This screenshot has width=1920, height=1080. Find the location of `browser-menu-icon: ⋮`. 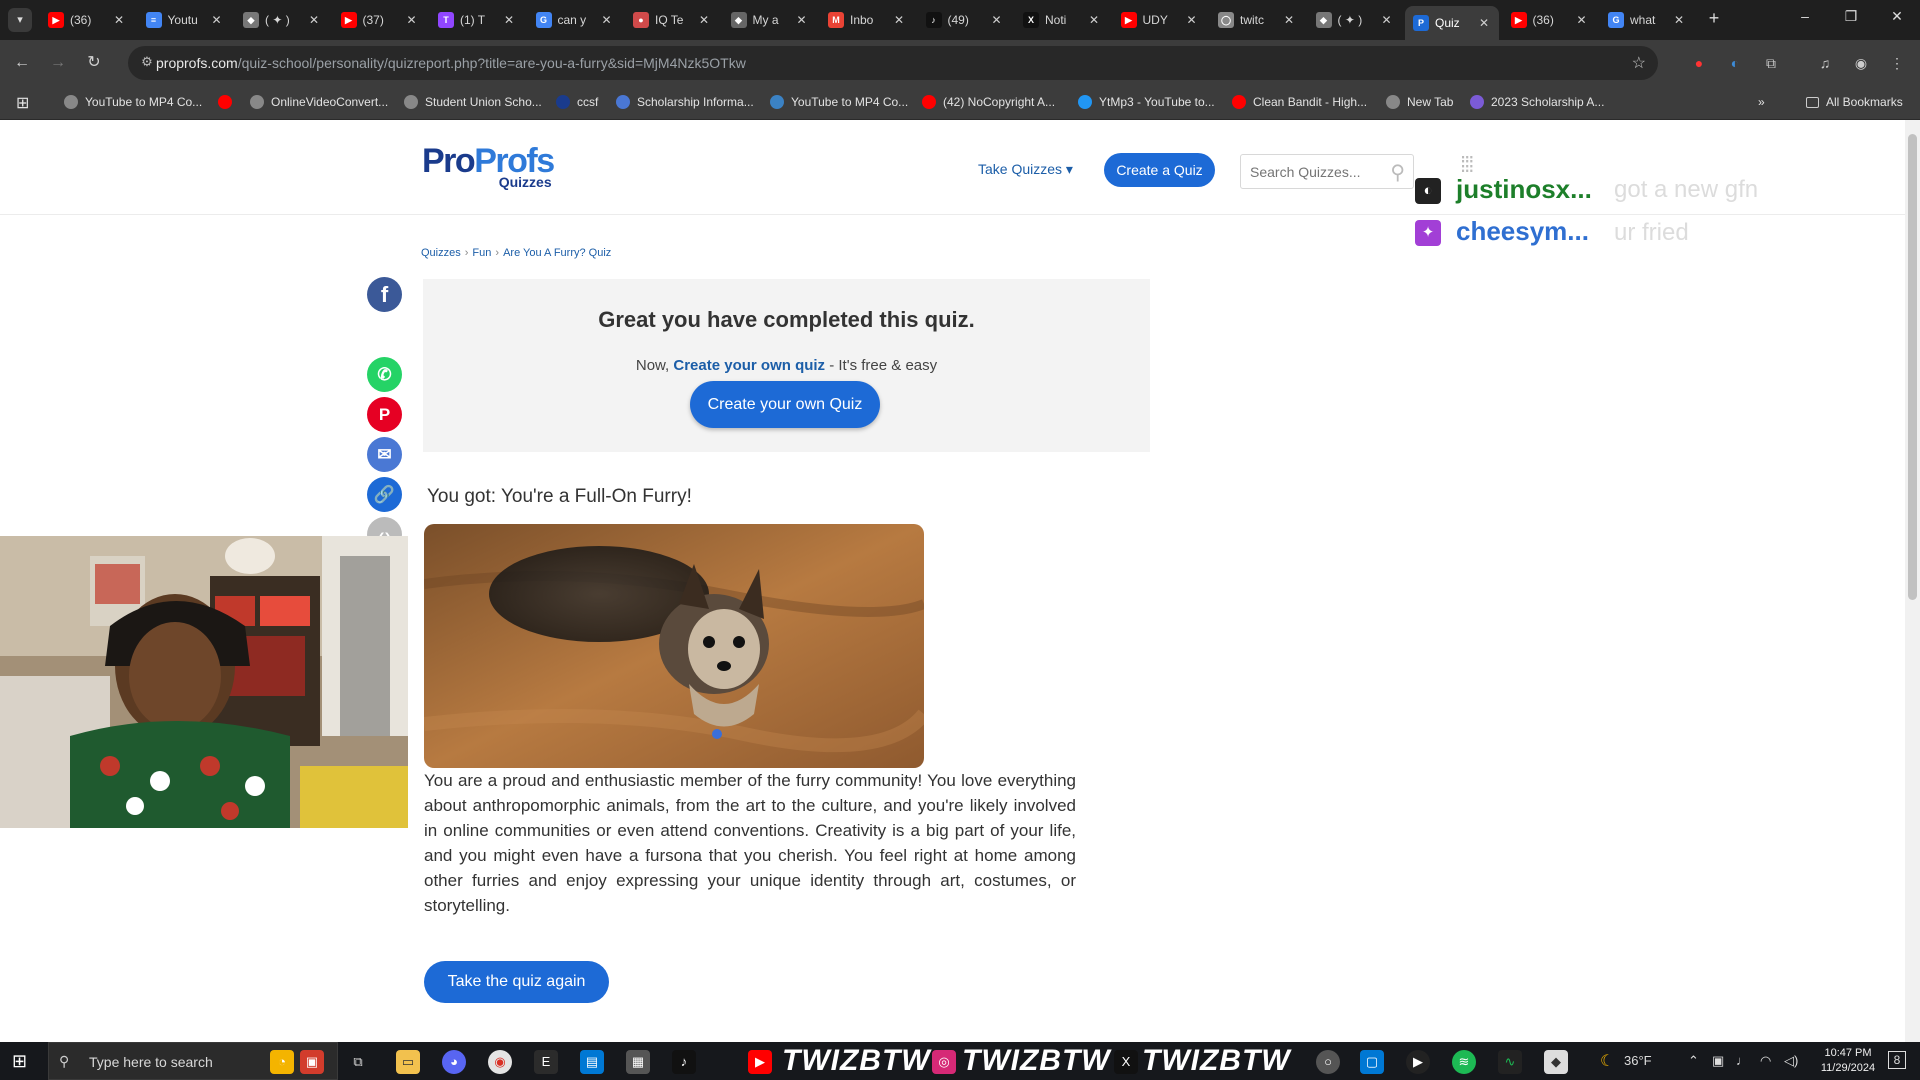

browser-menu-icon: ⋮ is located at coordinates (1897, 63).